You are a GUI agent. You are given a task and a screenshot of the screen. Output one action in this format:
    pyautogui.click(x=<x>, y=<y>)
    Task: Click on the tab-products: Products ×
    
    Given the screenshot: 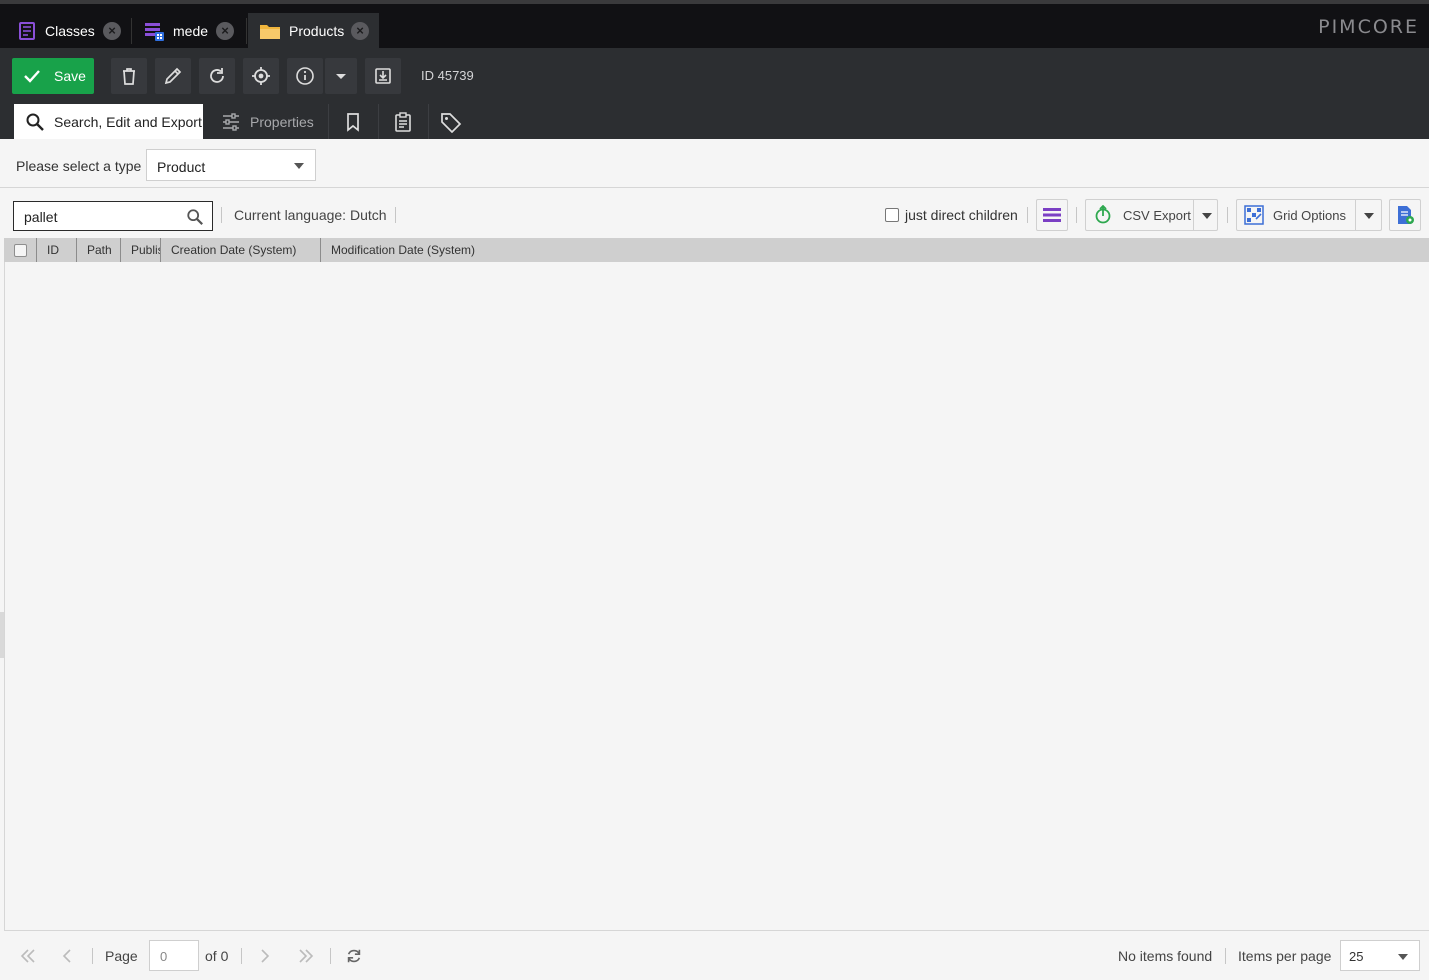 What is the action you would take?
    pyautogui.click(x=313, y=30)
    